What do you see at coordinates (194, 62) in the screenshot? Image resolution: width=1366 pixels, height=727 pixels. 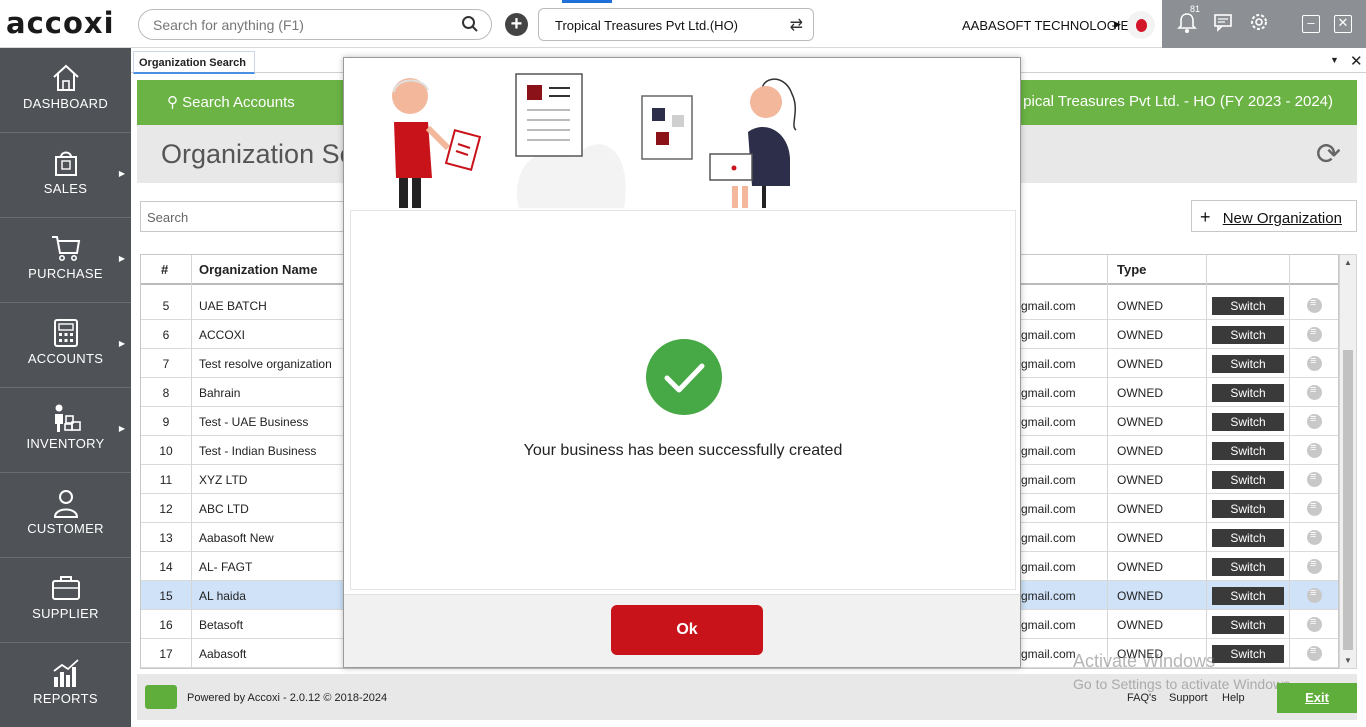 I see `tab-organization-search: Organization Search` at bounding box center [194, 62].